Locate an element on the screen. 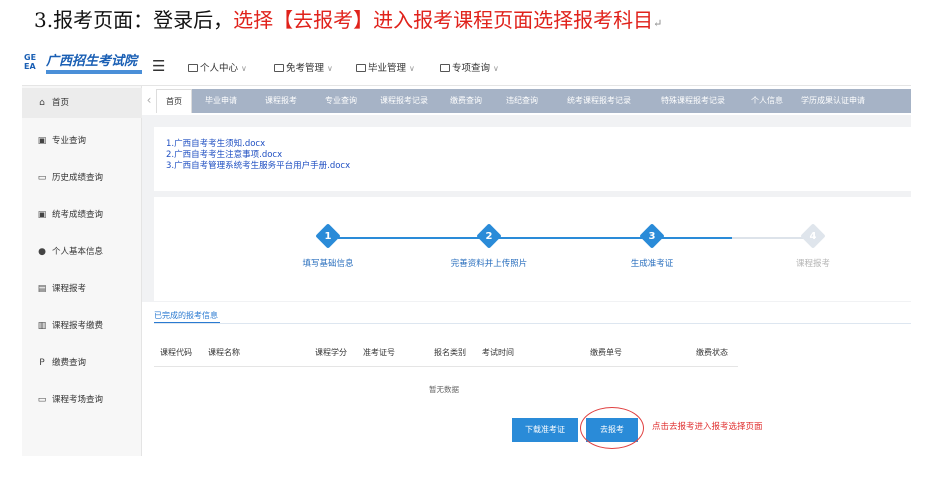 The width and height of the screenshot is (945, 488). home-icon: ⌂ is located at coordinates (42, 103).